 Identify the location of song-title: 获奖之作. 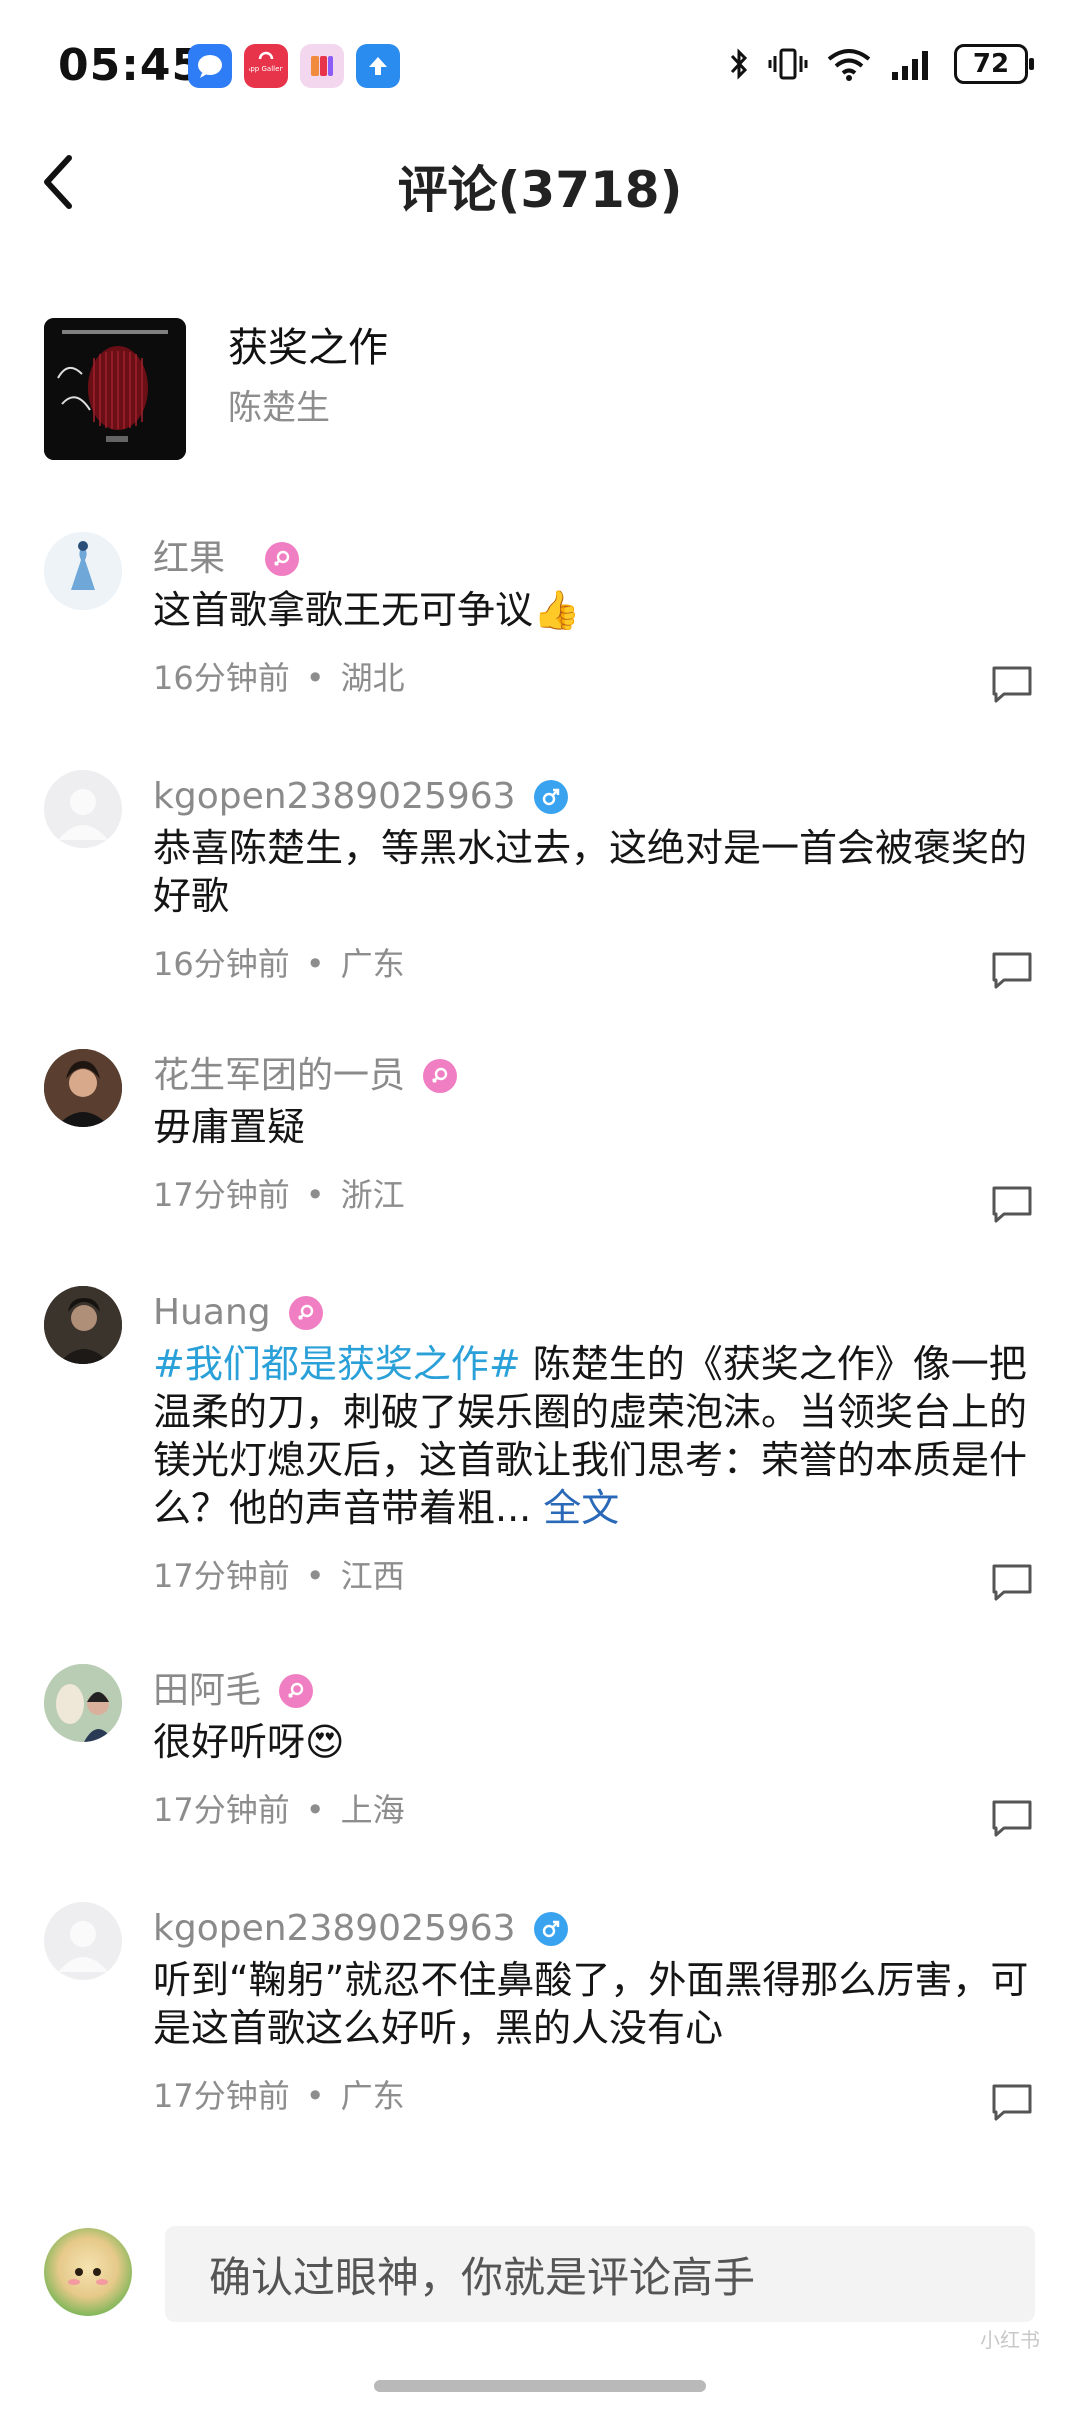
(308, 348).